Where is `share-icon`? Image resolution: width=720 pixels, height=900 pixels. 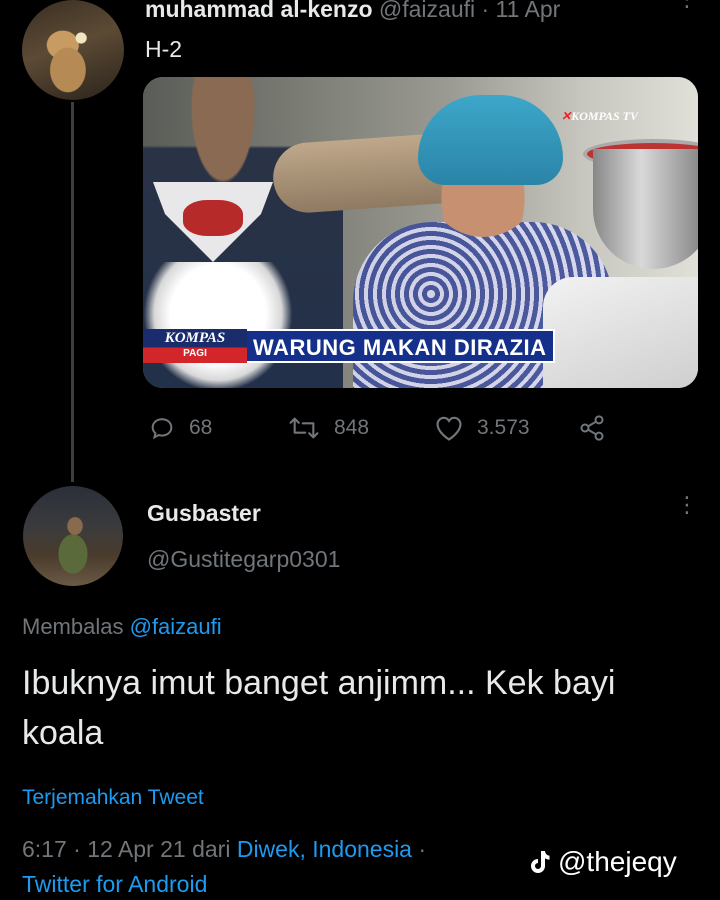 share-icon is located at coordinates (592, 428).